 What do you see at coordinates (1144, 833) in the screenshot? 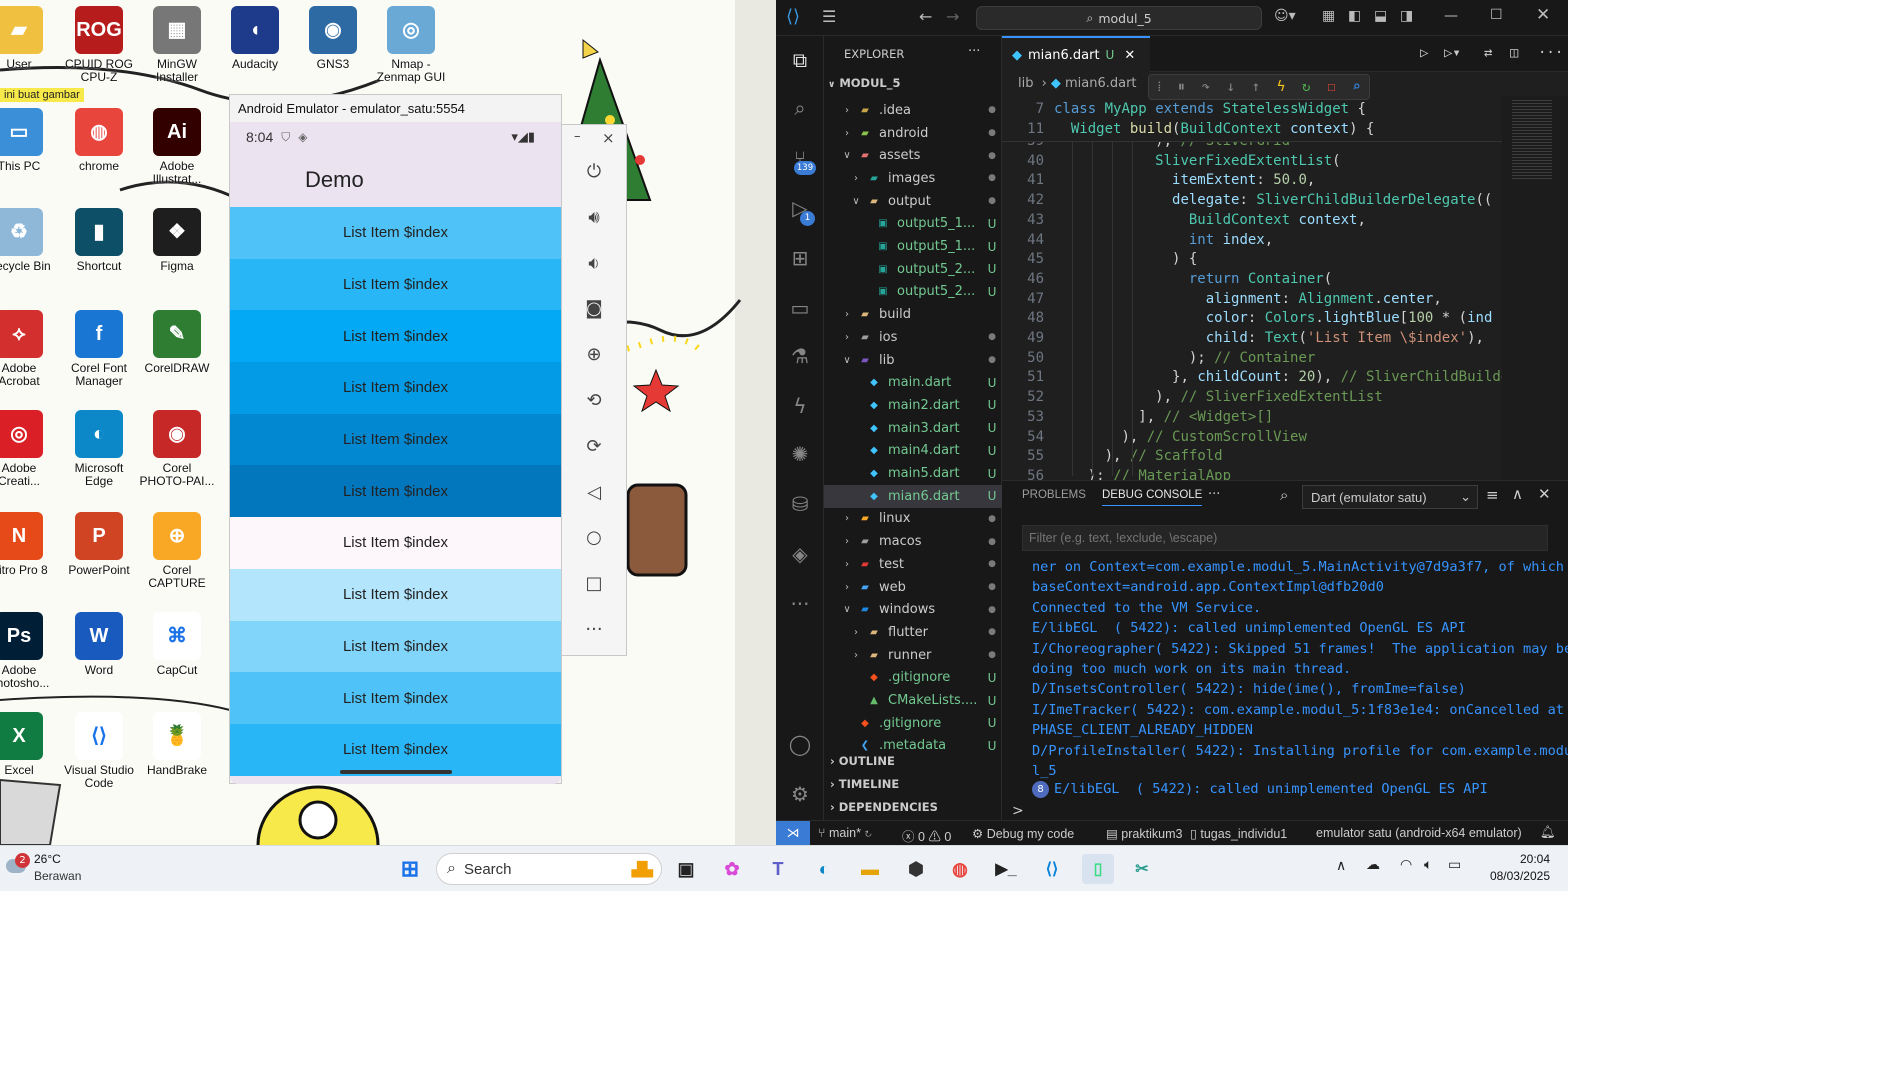
I see `praktikum-status: ▤ praktikum3` at bounding box center [1144, 833].